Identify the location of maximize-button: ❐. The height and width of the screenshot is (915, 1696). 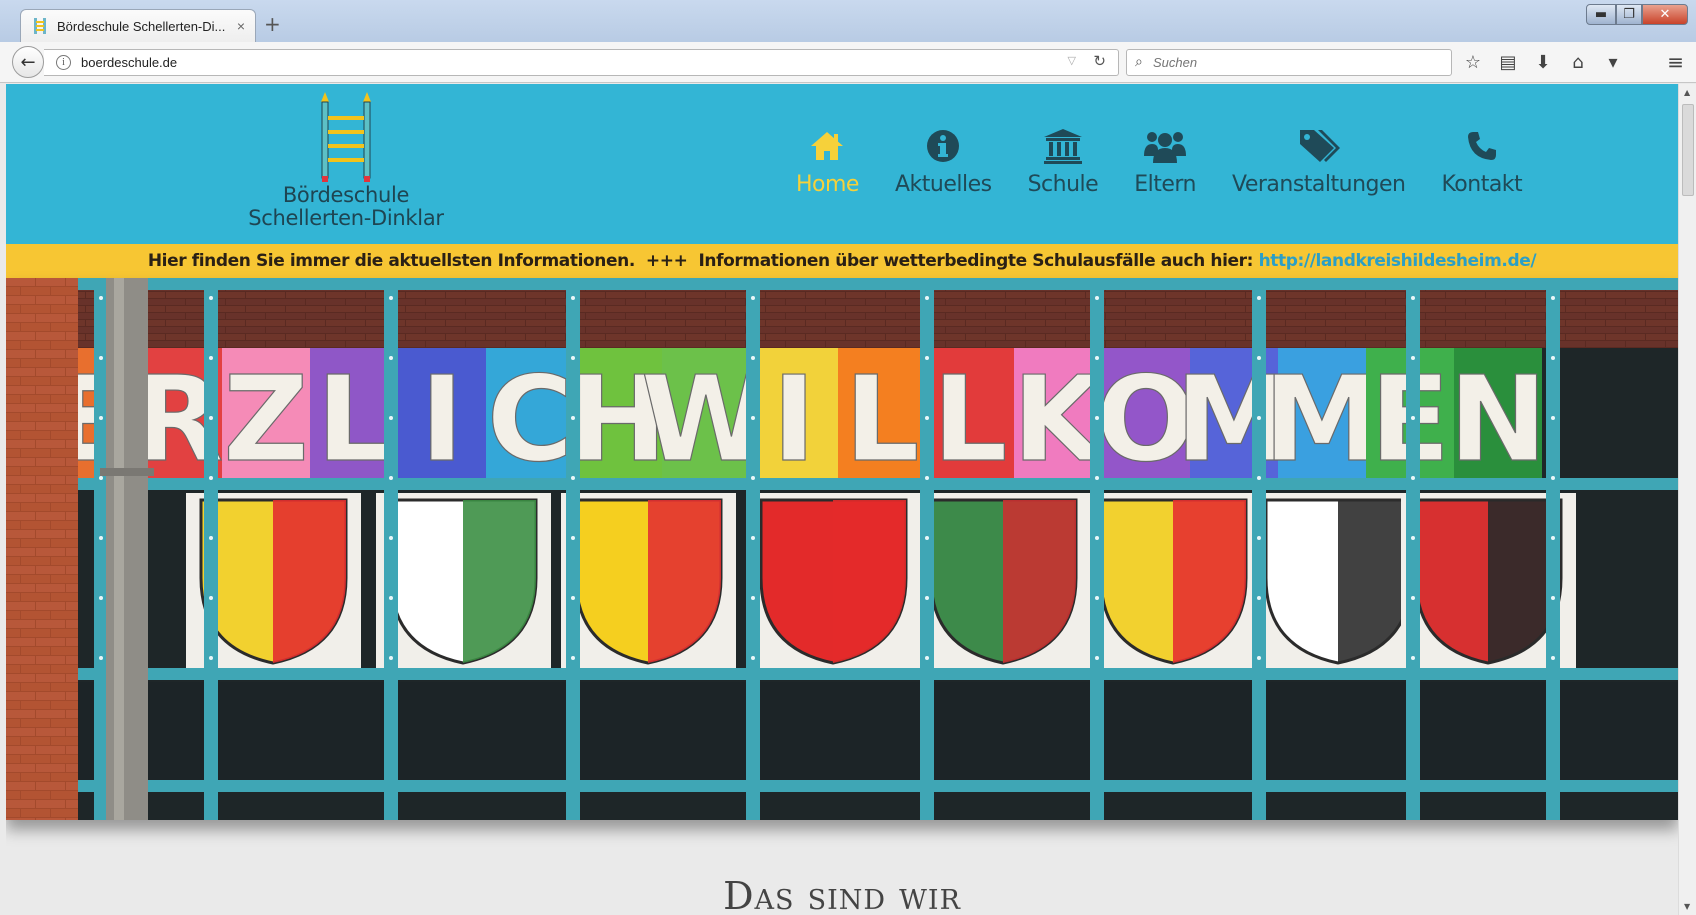
(1629, 14).